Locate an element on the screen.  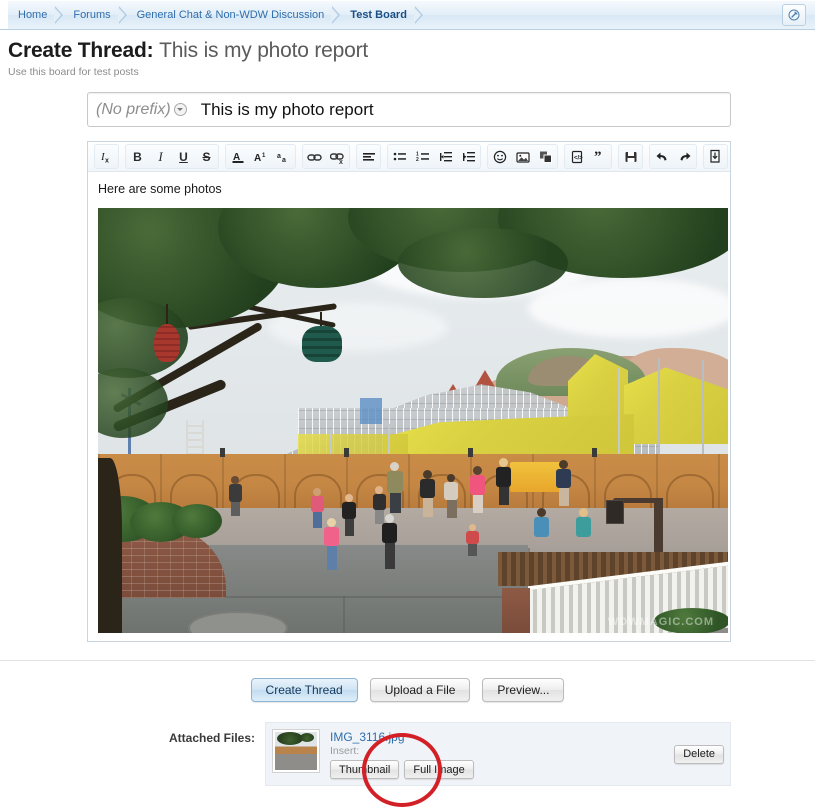
breadcrumb-label: General Chat & Non-WDW Discussion is located at coordinates (230, 15).